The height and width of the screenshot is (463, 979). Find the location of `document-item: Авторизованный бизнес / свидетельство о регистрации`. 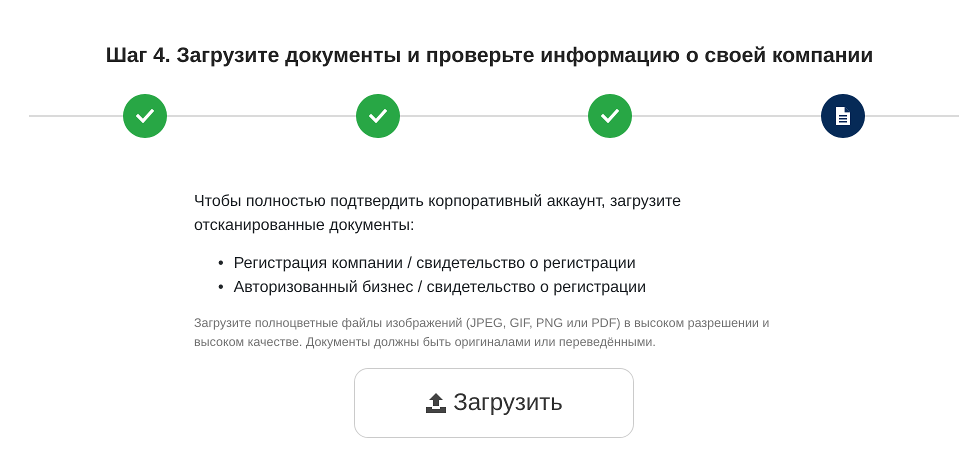

document-item: Авторизованный бизнес / свидетельство о регистрации is located at coordinates (440, 288).